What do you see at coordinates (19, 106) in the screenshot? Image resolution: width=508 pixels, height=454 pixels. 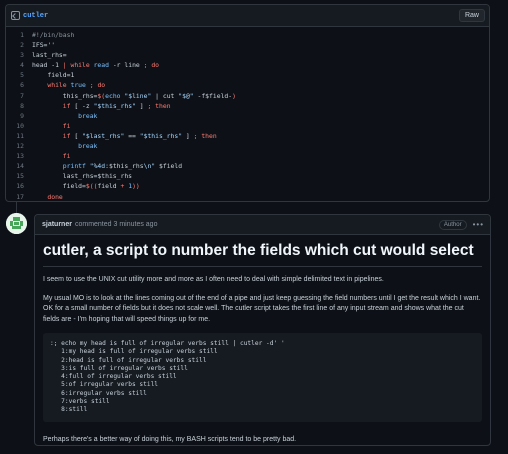 I see `line-number: 8` at bounding box center [19, 106].